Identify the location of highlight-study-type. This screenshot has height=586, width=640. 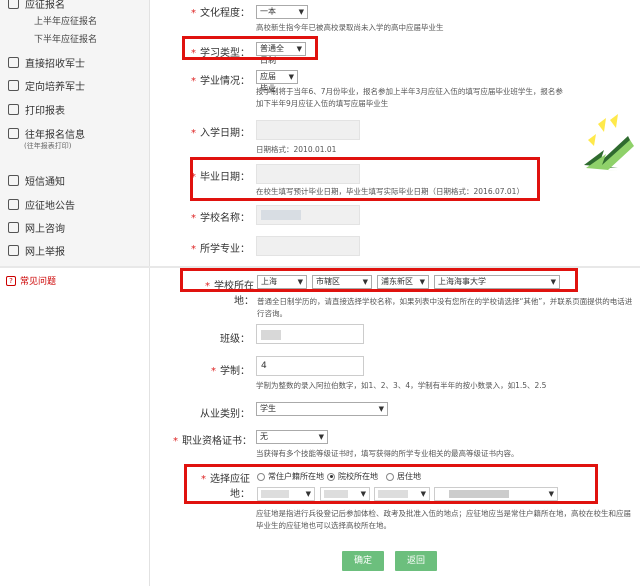
(250, 48).